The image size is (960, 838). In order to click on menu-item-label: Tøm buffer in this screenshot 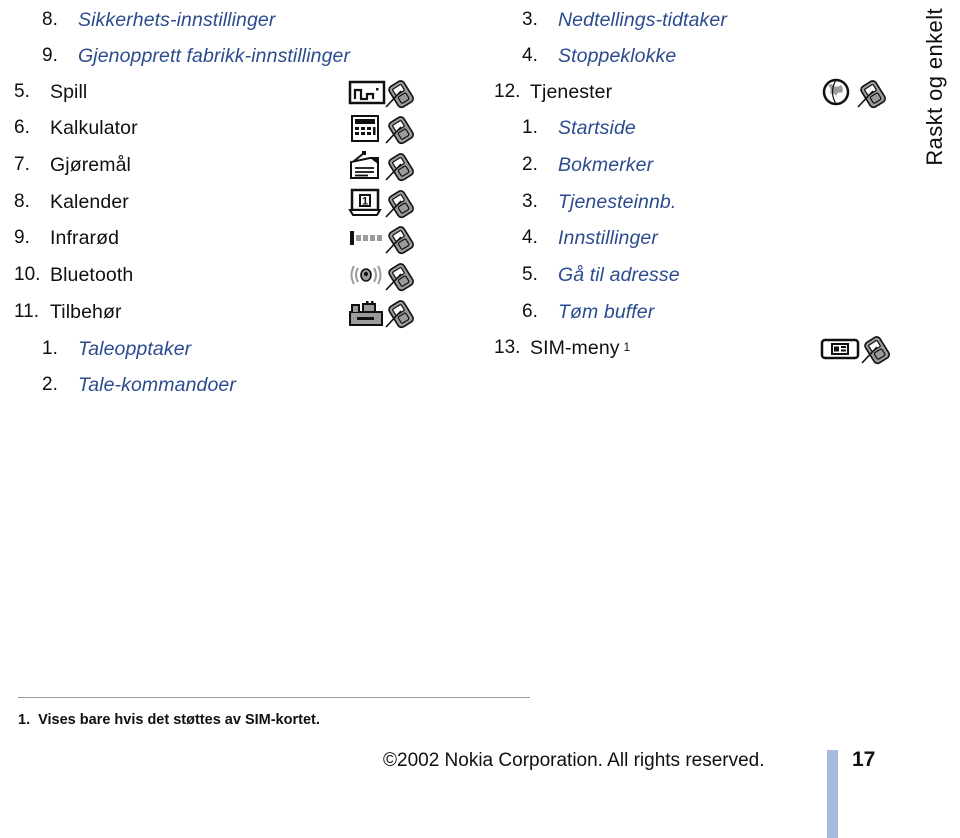, I will do `click(606, 311)`.